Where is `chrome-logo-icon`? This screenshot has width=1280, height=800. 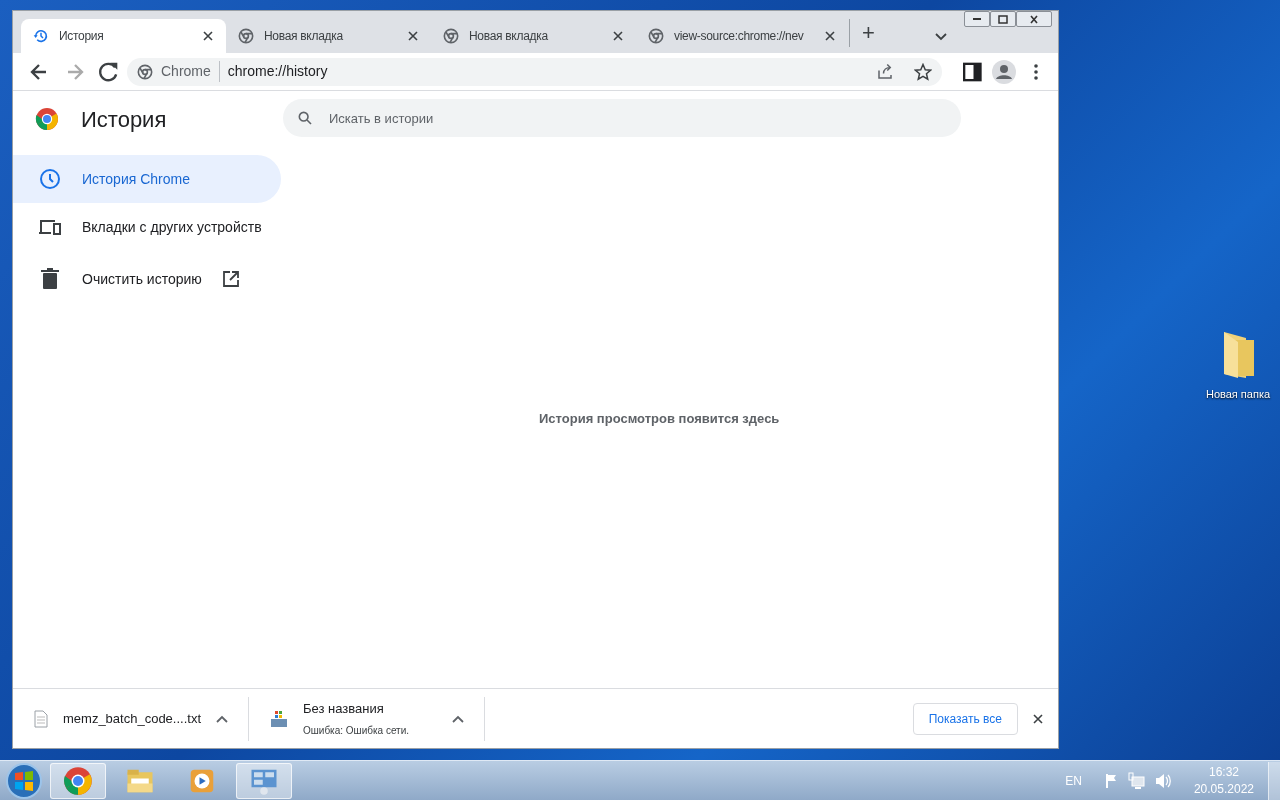
chrome-logo-icon is located at coordinates (47, 119).